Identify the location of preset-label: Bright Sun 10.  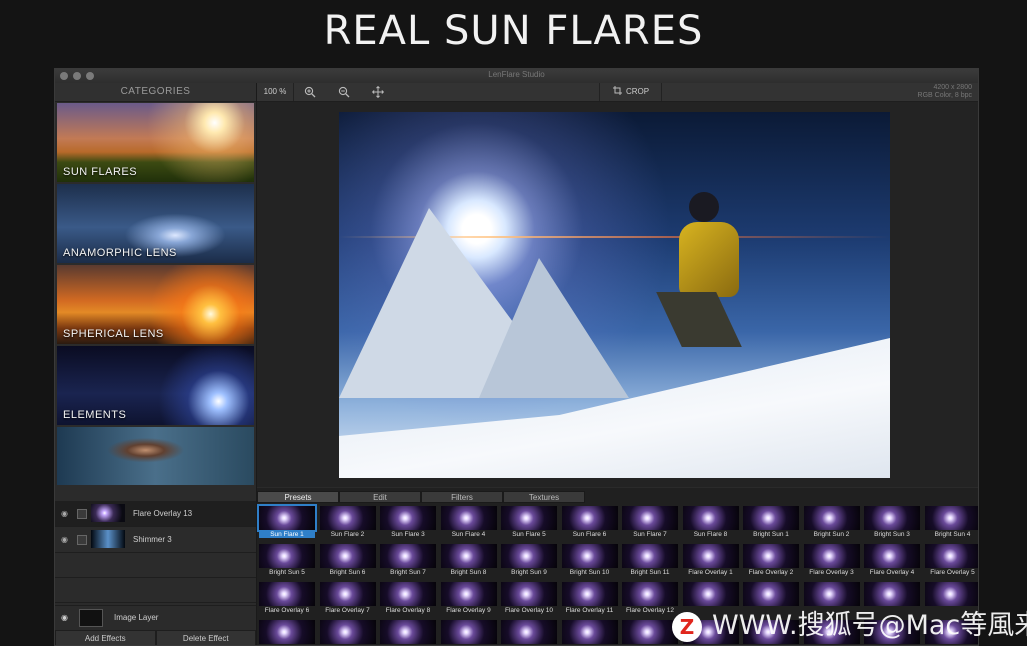
(589, 572).